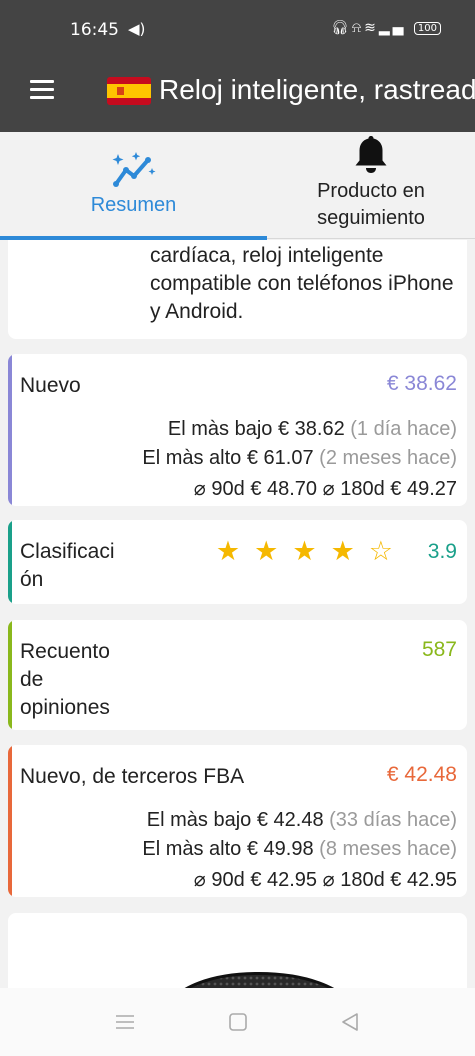 This screenshot has height=1056, width=475. Describe the element at coordinates (237, 675) in the screenshot. I see `review-count-card: Recuento de opiniones 587` at that location.